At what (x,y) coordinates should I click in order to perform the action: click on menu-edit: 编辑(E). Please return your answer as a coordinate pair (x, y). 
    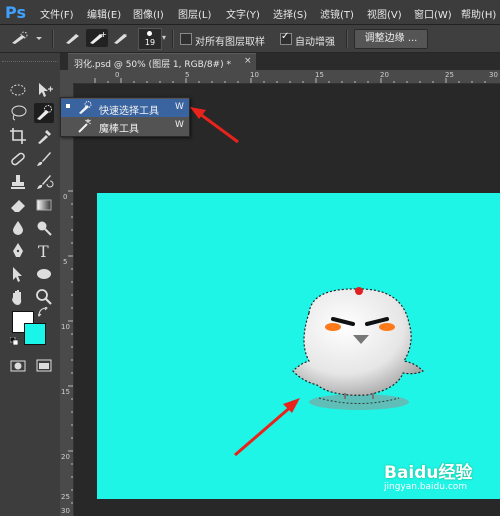
    Looking at the image, I should click on (104, 13).